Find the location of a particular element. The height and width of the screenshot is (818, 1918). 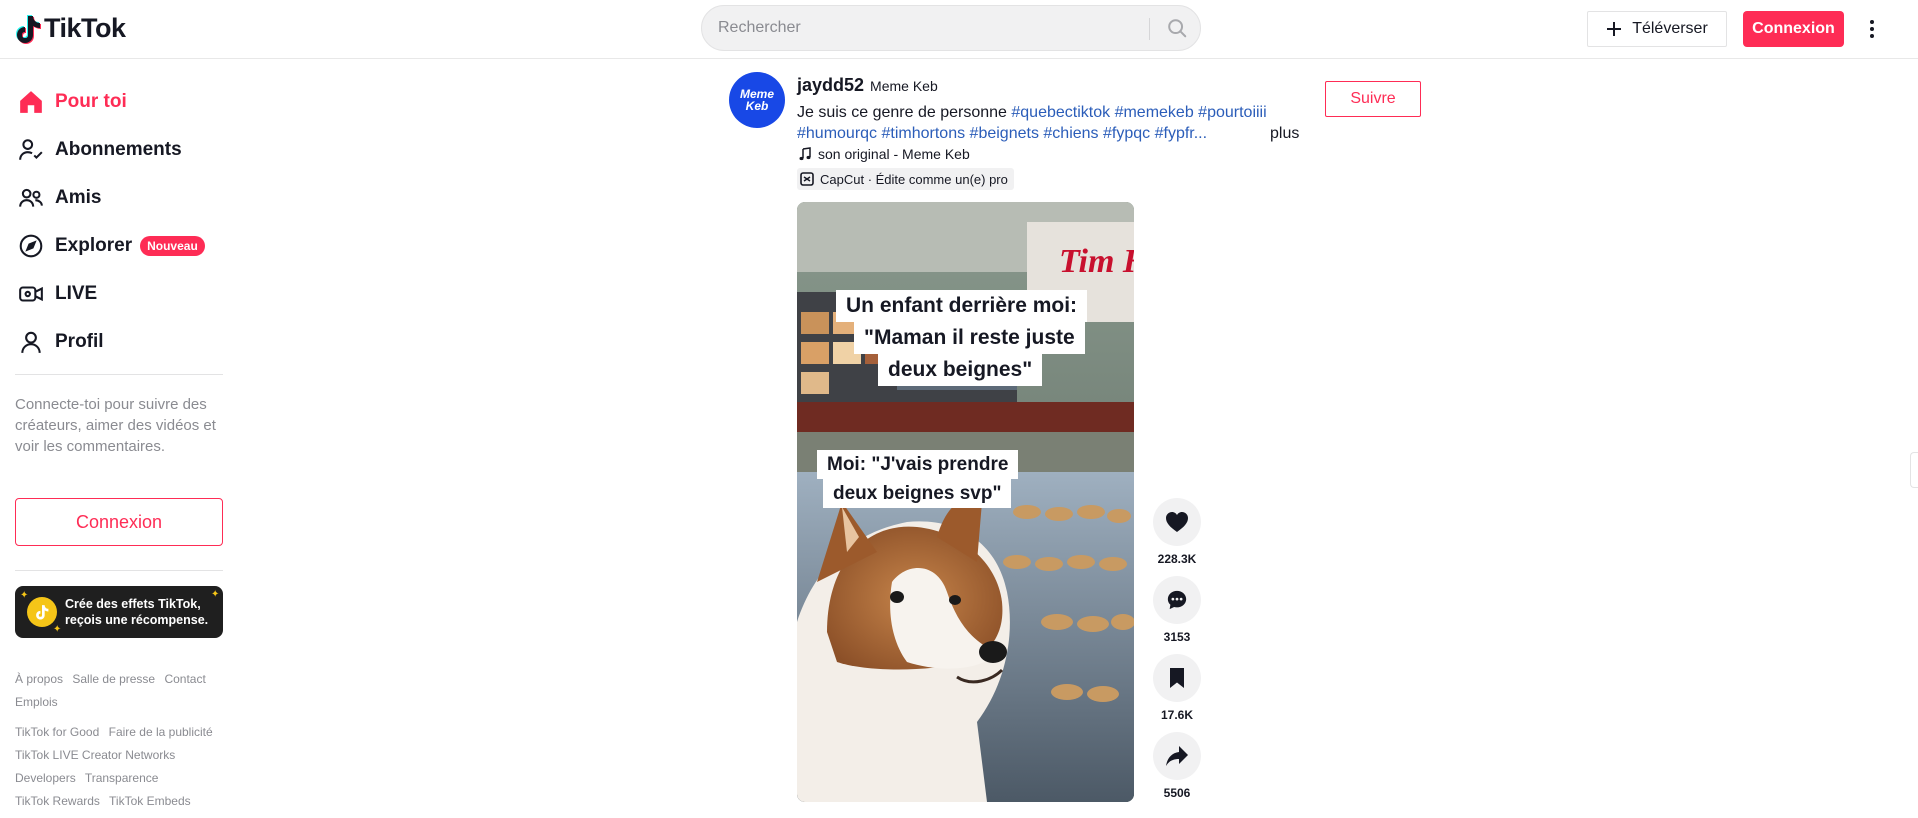

hashtag-link: #chiens is located at coordinates (1070, 133).